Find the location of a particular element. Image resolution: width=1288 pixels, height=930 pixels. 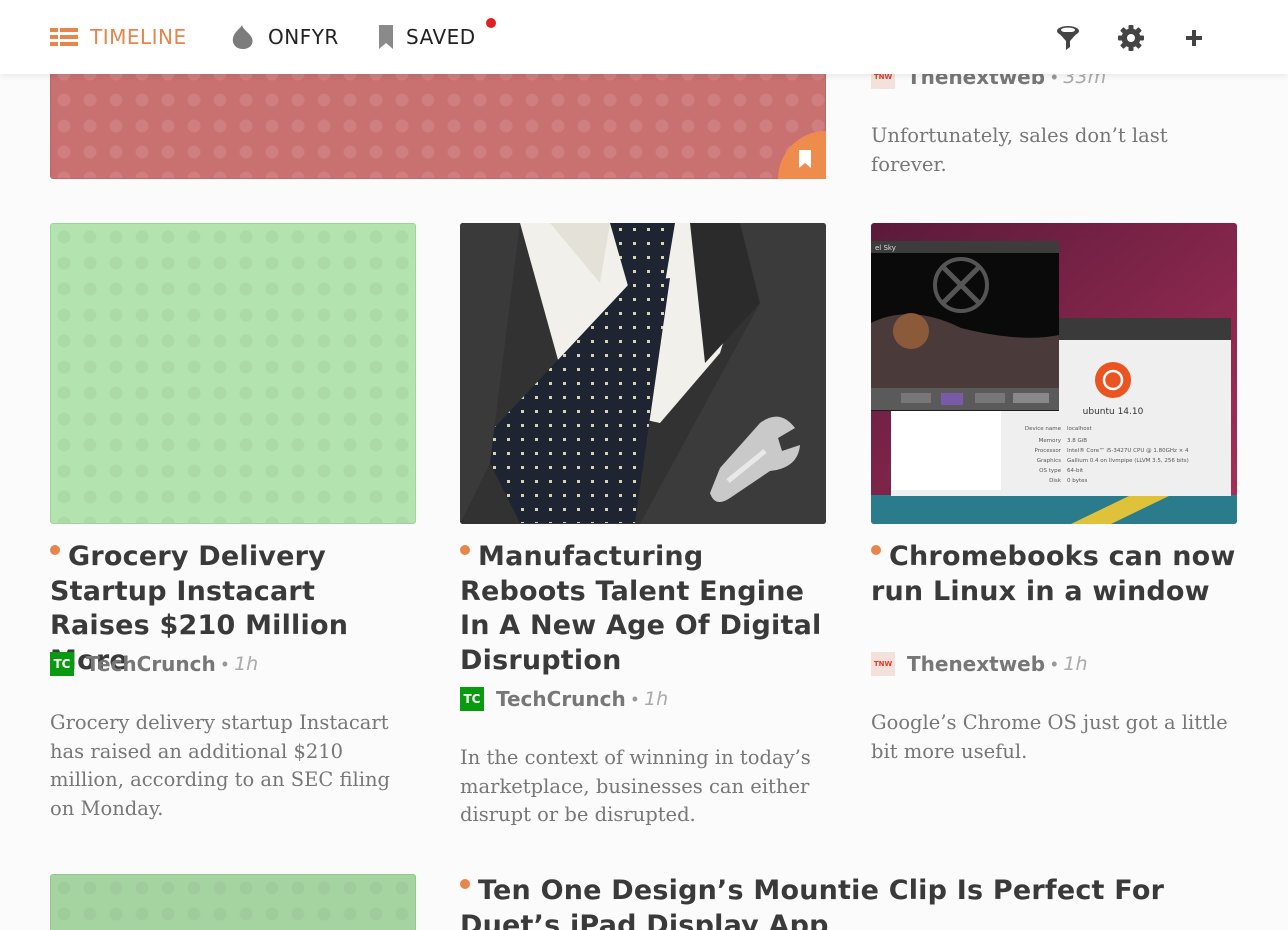

nav-timeline: TIMELINE is located at coordinates (118, 37).